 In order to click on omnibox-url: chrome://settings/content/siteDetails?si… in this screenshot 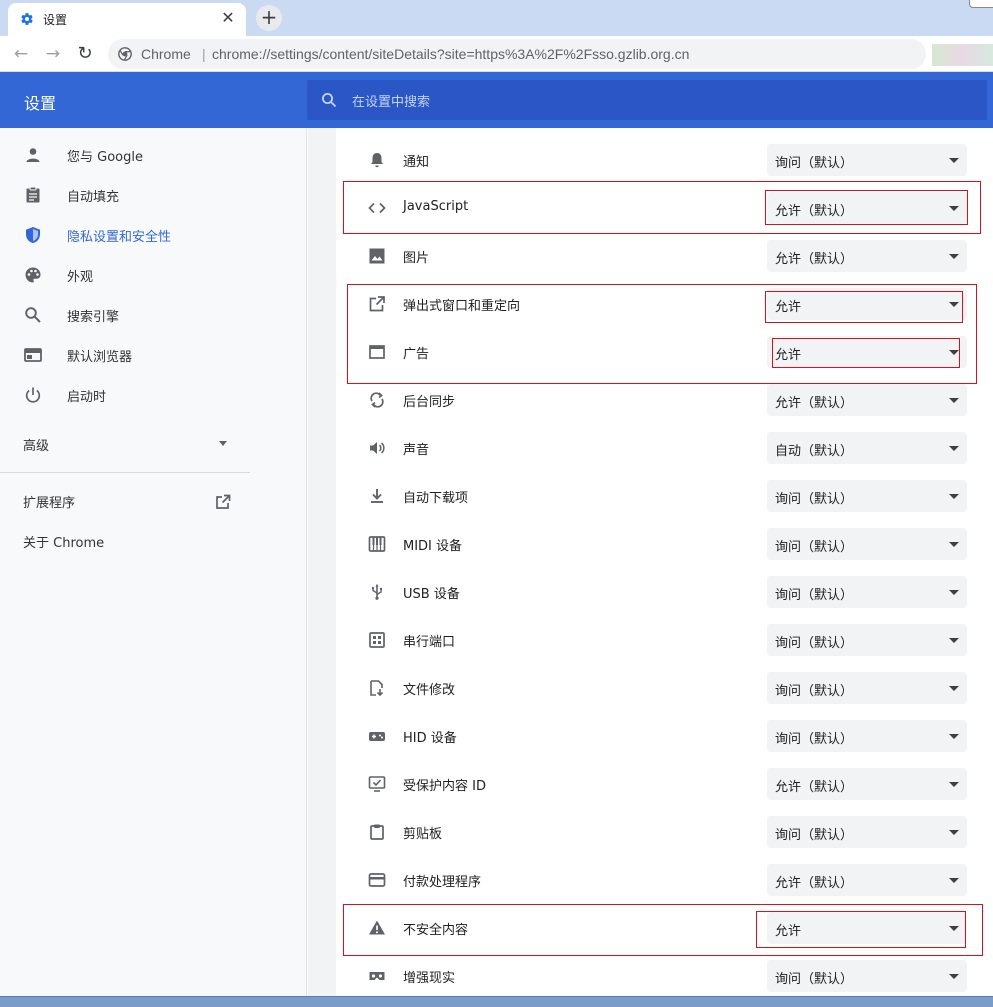, I will do `click(450, 54)`.